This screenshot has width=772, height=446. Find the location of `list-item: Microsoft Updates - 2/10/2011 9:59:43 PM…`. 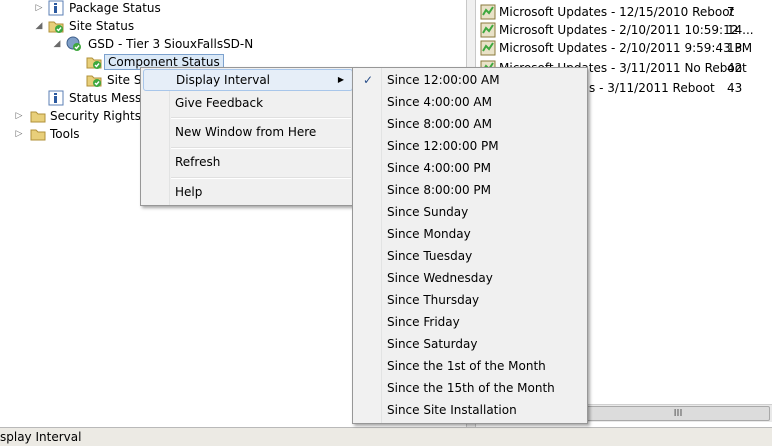

list-item: Microsoft Updates - 2/10/2011 9:59:43 PM… is located at coordinates (625, 48).